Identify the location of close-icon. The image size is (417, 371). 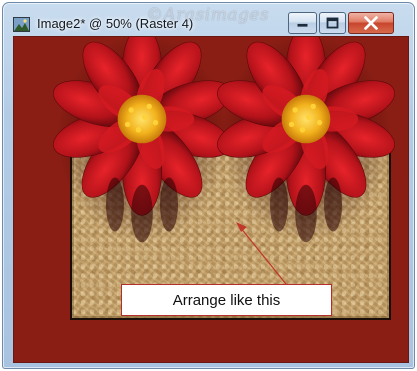
(371, 23).